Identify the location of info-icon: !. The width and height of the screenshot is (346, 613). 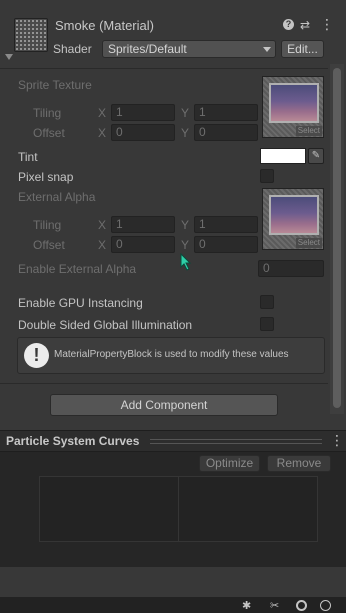
(36, 355).